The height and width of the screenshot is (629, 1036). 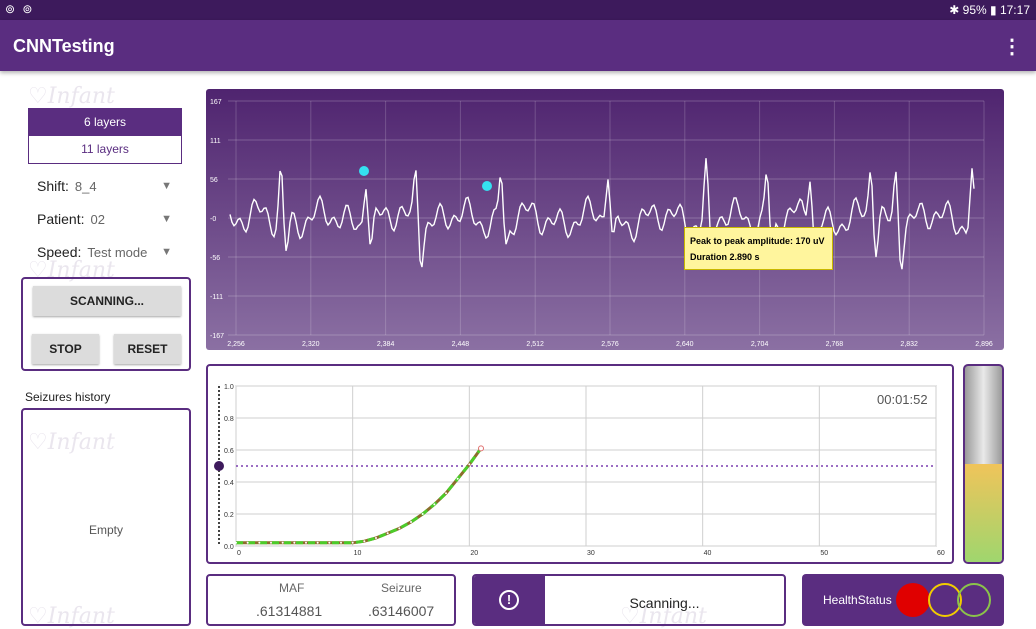 I want to click on elapsed-timer: 00:01:52, so click(x=902, y=399).